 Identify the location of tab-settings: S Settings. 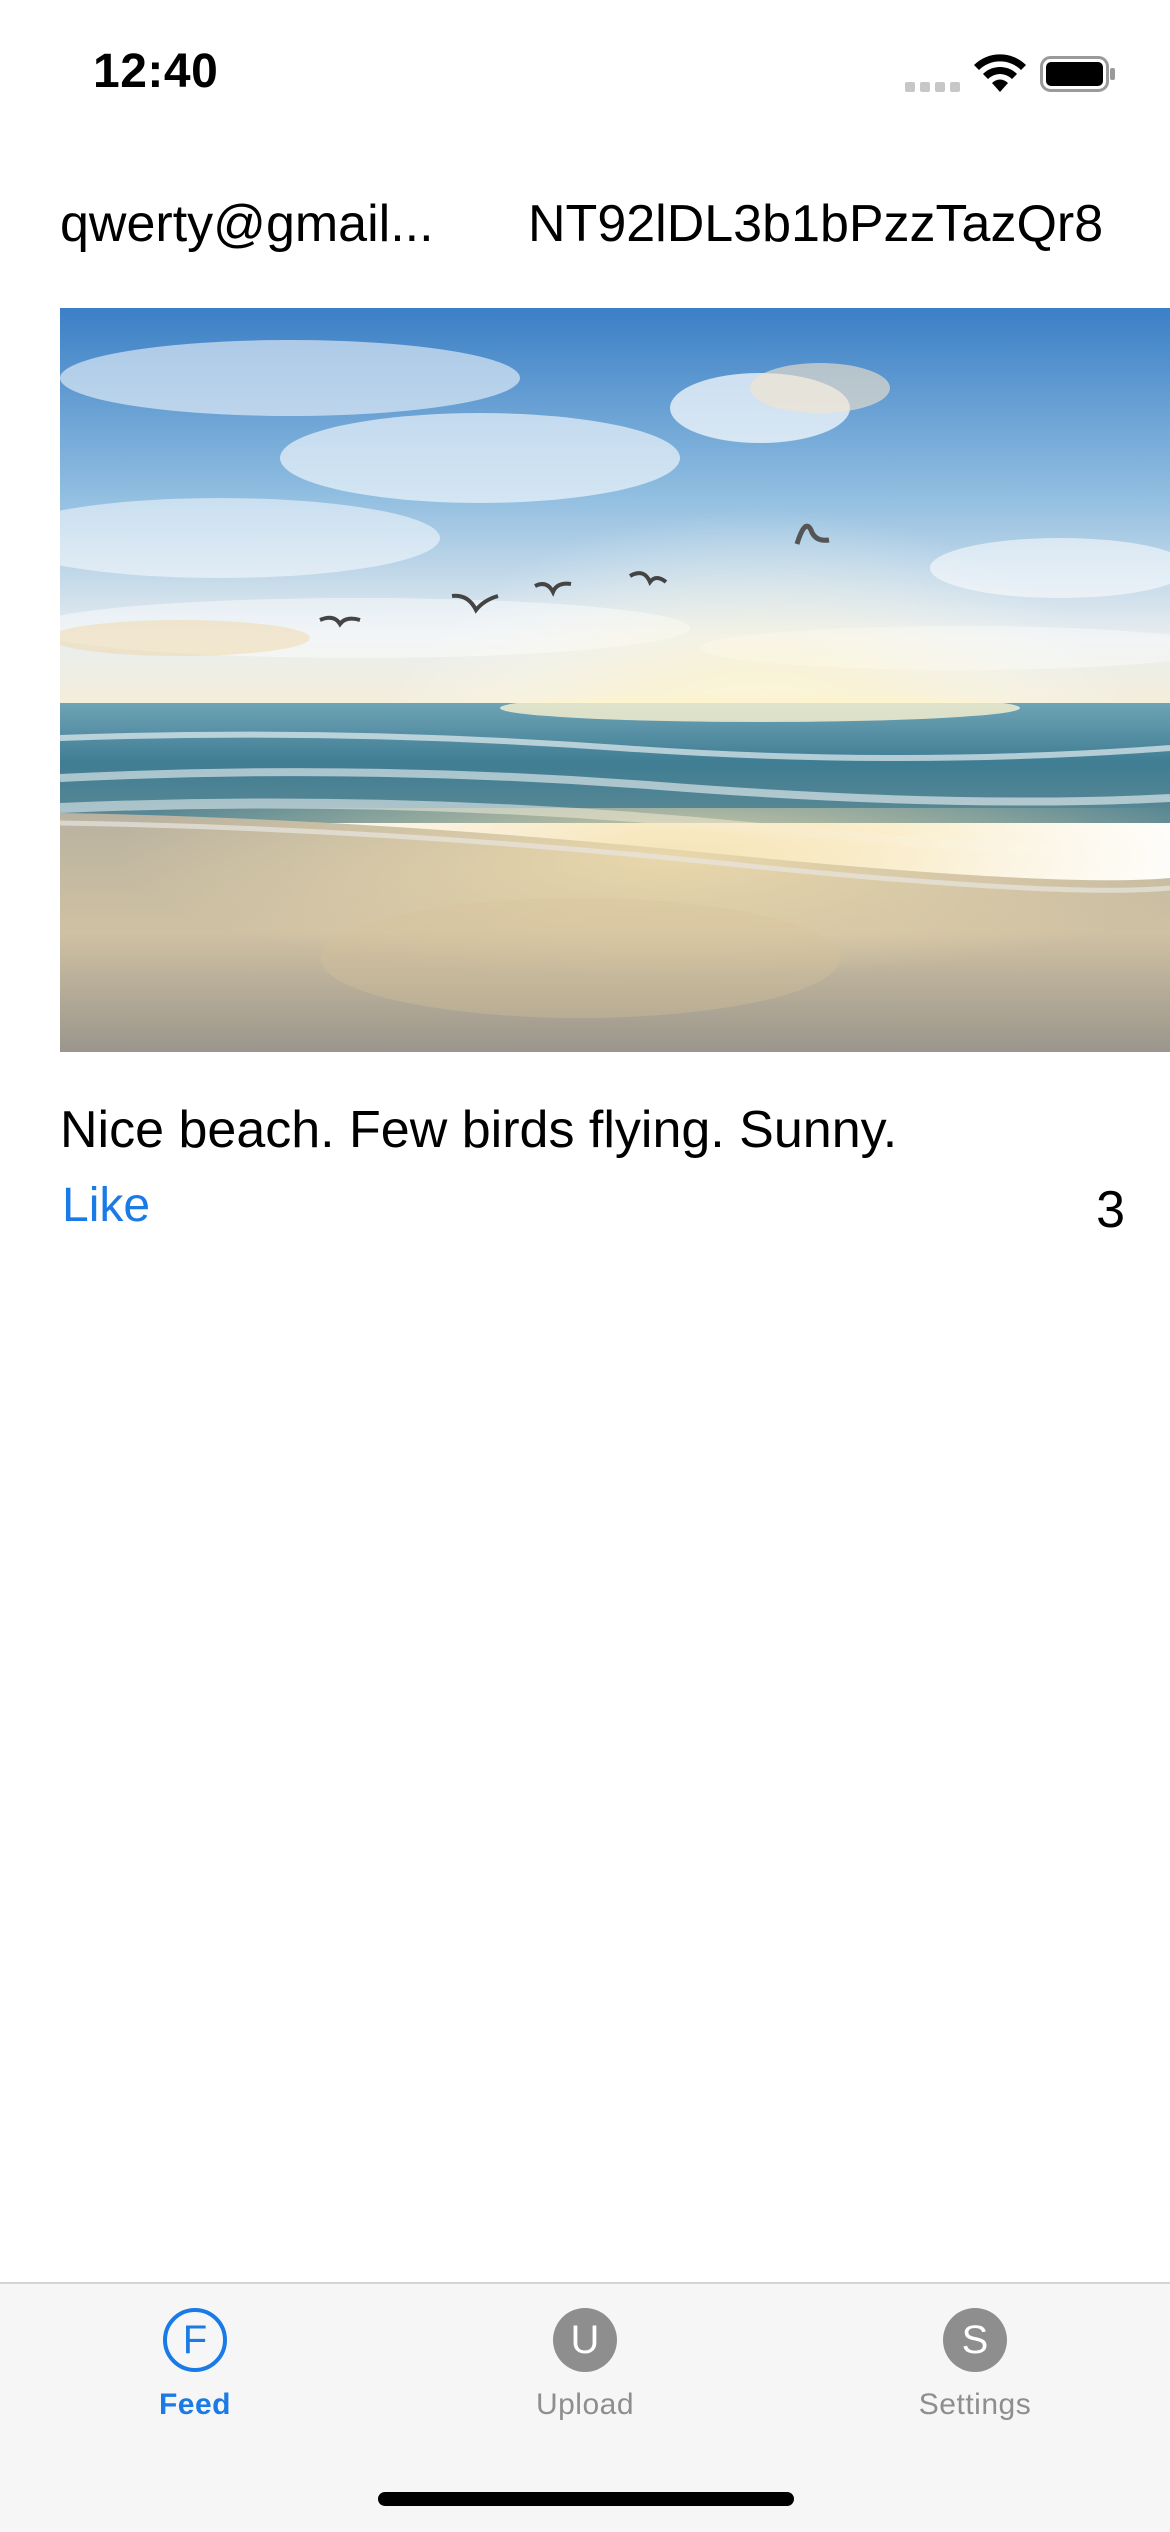
(975, 2369).